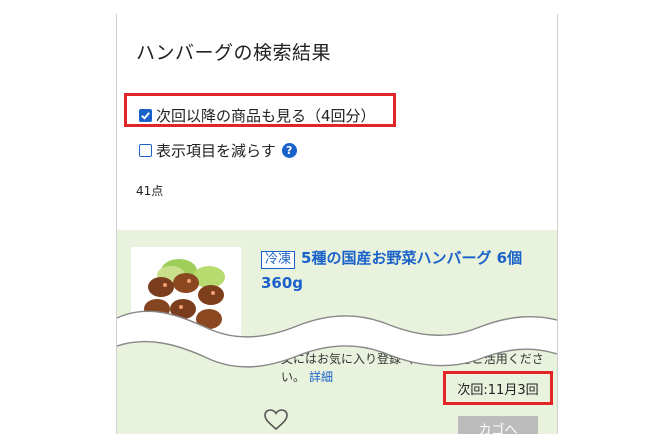 The height and width of the screenshot is (442, 670). What do you see at coordinates (498, 388) in the screenshot?
I see `next-delivery-label: 次回:11月3回` at bounding box center [498, 388].